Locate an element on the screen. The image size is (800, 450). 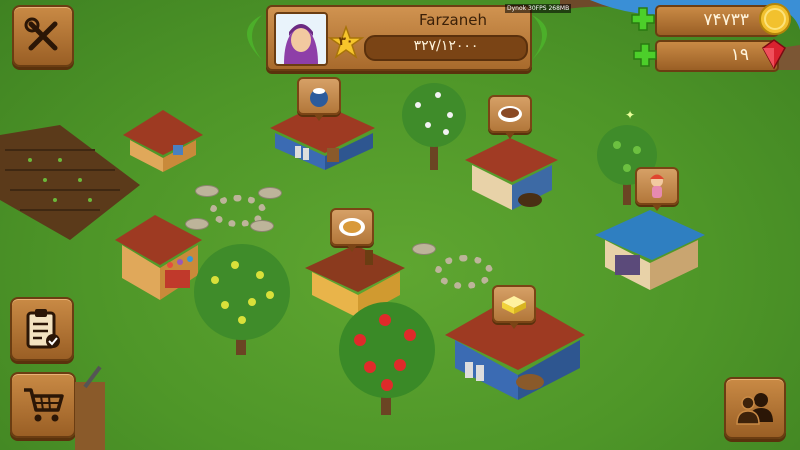
butter-block-icon is located at coordinates (514, 305).